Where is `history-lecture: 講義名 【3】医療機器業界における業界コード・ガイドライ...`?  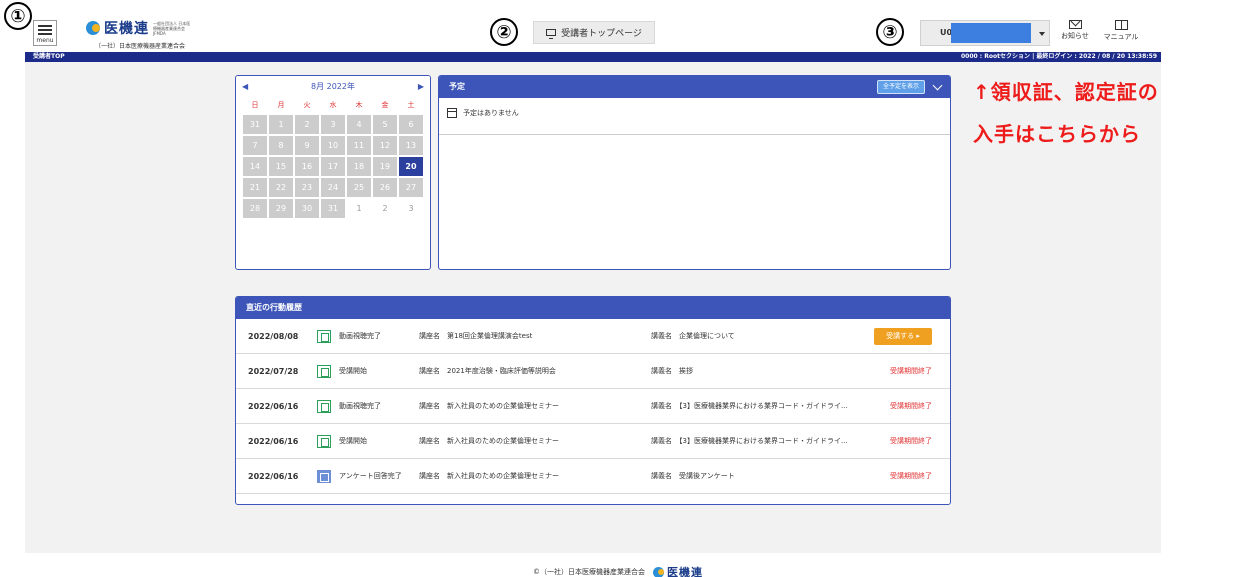
history-lecture: 講義名 【3】医療機器業界における業界コード・ガイドライ... is located at coordinates (749, 441).